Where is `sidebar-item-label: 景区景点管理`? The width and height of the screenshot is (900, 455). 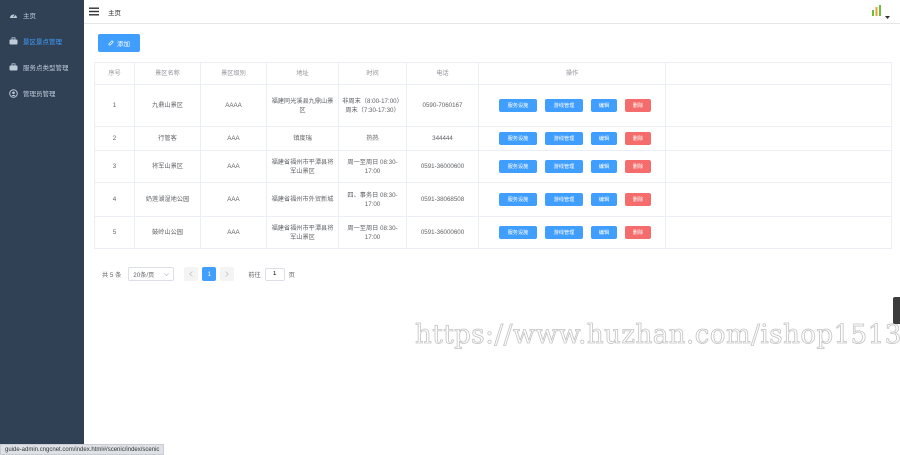
sidebar-item-label: 景区景点管理 is located at coordinates (42, 42).